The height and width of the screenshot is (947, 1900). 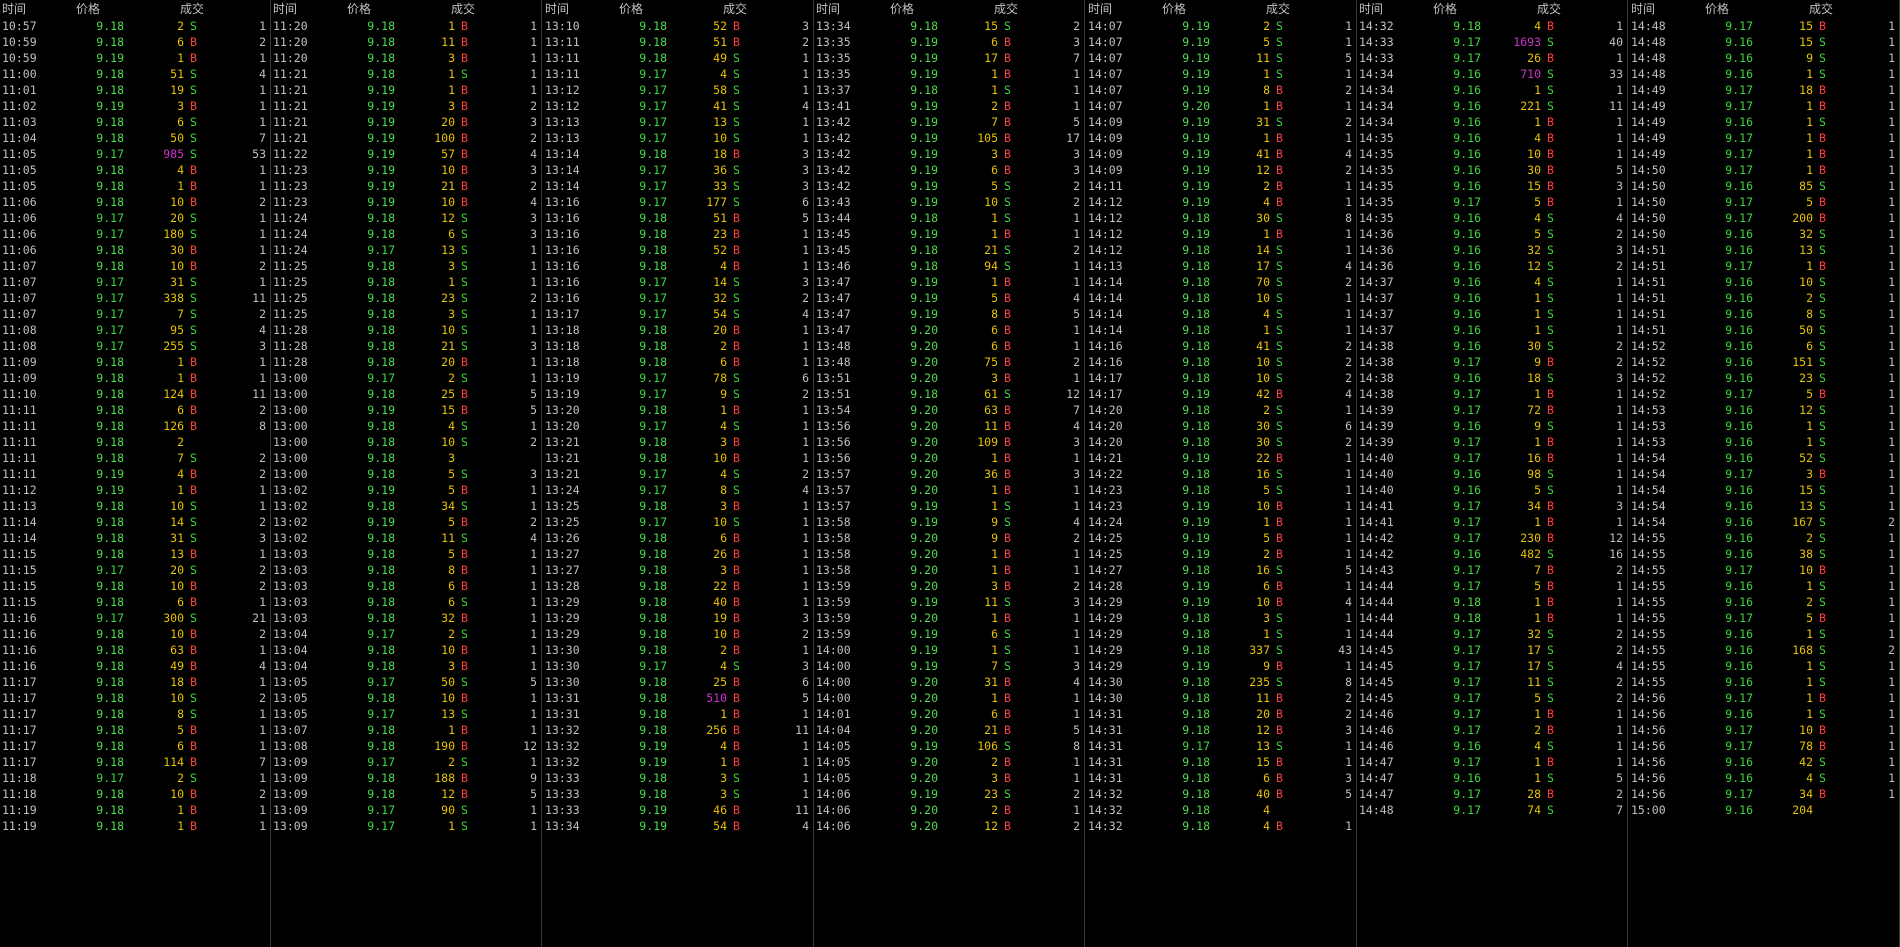 What do you see at coordinates (1764, 298) in the screenshot?
I see `trade-row: 14:51 9.16 2 S 1` at bounding box center [1764, 298].